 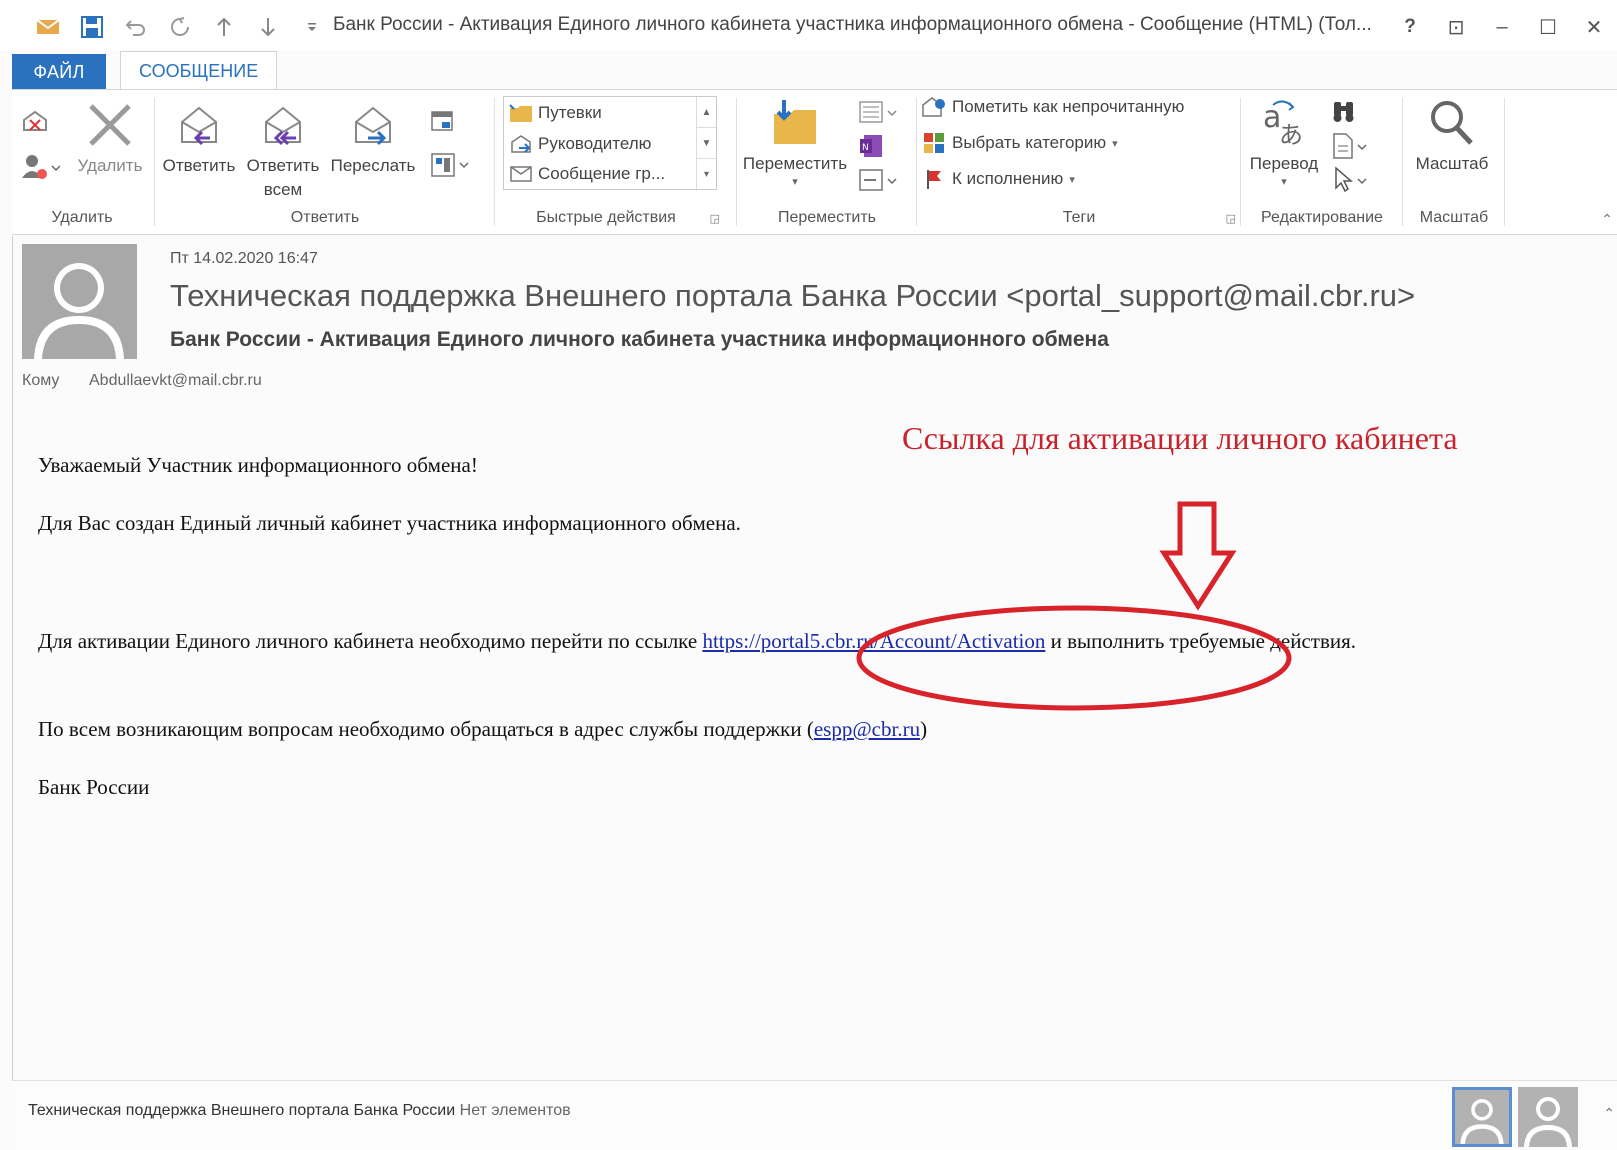 I want to click on gallery-scrollbar: ▲ ▼ ▾, so click(x=706, y=144).